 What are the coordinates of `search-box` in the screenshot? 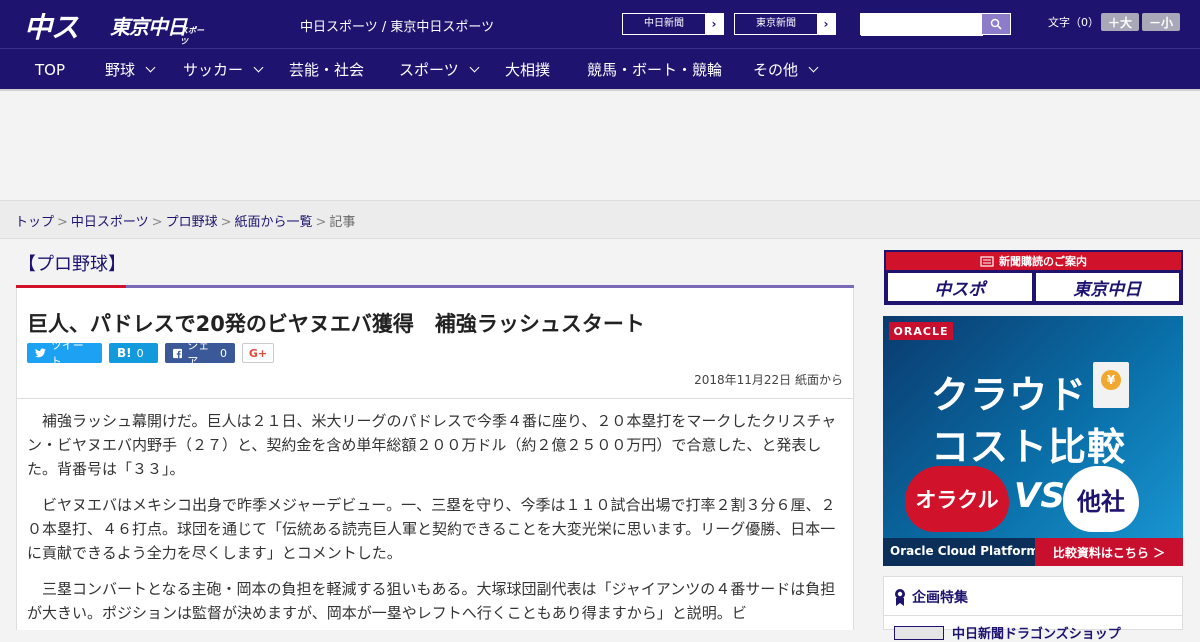 It's located at (935, 24).